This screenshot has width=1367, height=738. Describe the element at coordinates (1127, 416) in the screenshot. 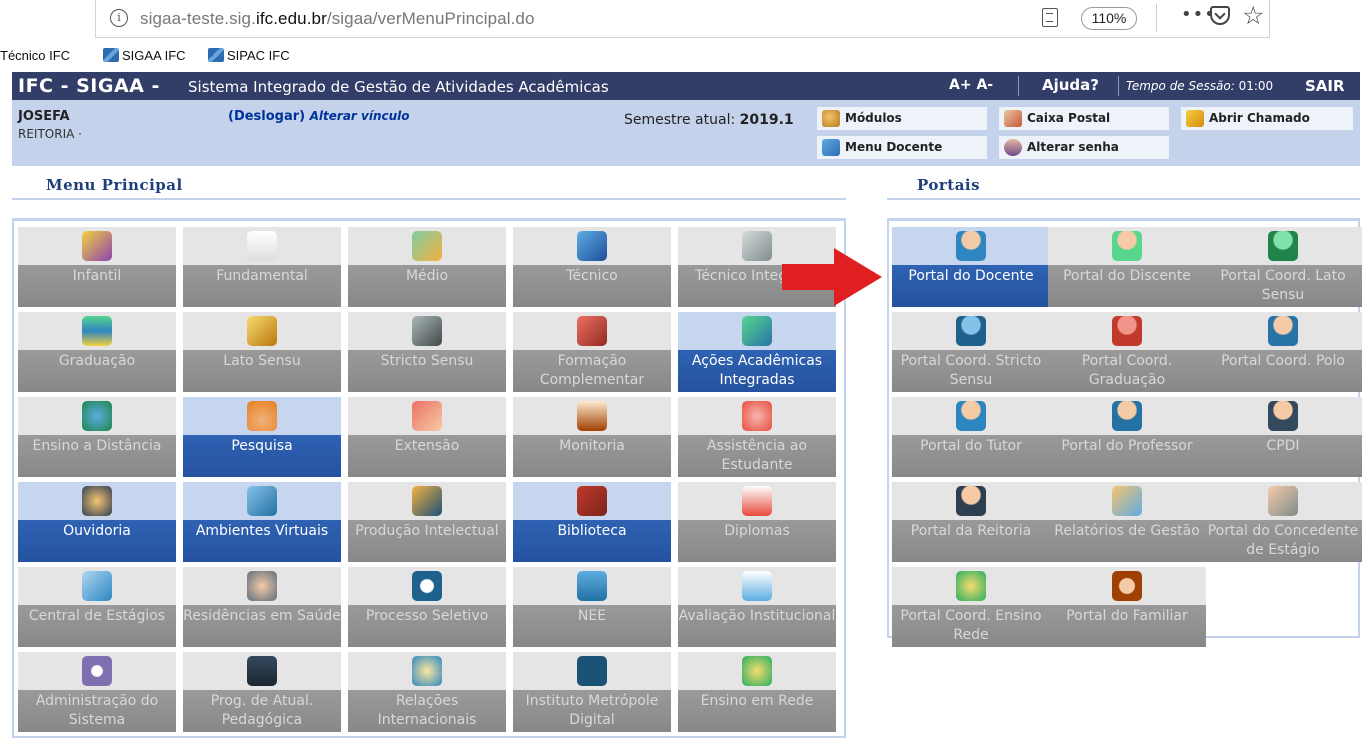

I see `professor-icon` at that location.